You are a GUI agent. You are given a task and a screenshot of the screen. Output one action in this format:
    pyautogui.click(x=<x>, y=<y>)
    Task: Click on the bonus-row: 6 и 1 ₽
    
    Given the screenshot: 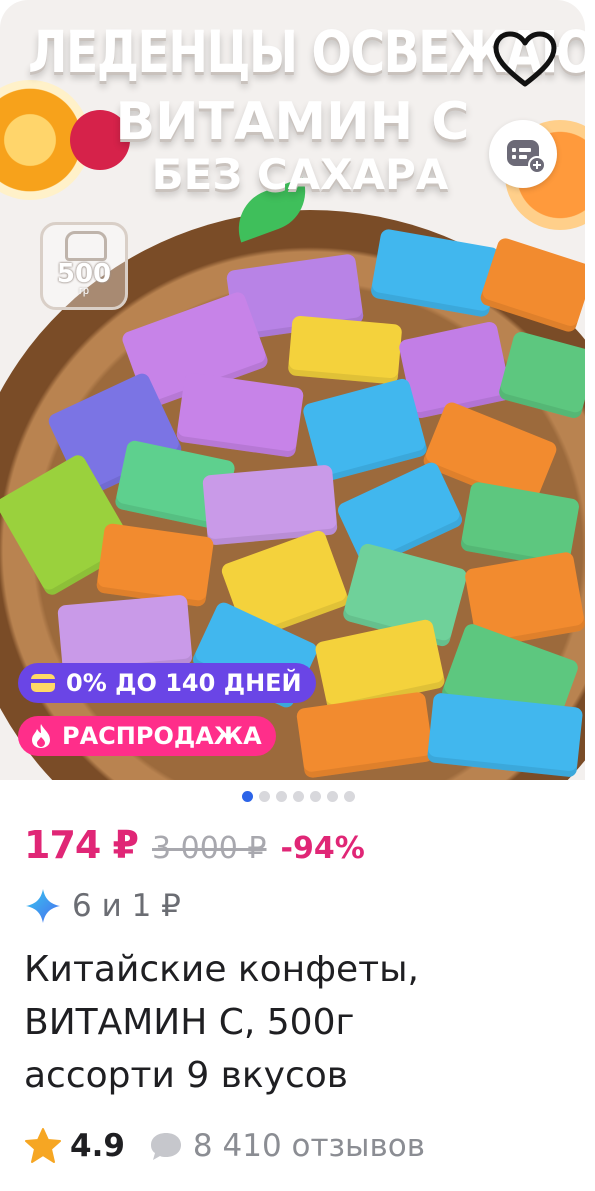 What is the action you would take?
    pyautogui.click(x=102, y=906)
    